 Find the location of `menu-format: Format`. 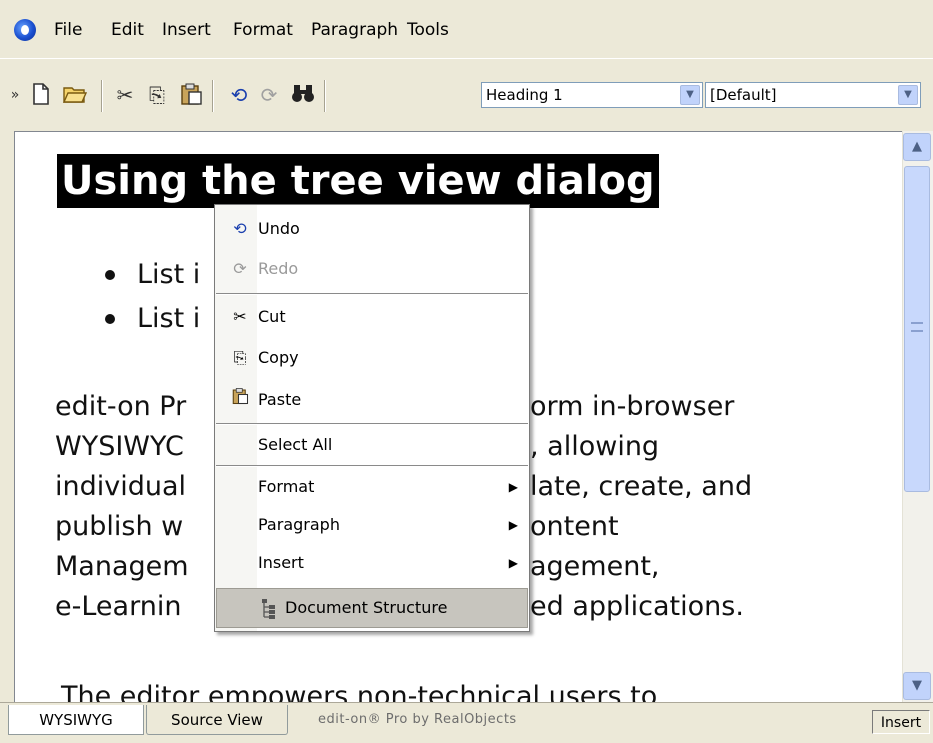

menu-format: Format is located at coordinates (263, 30).